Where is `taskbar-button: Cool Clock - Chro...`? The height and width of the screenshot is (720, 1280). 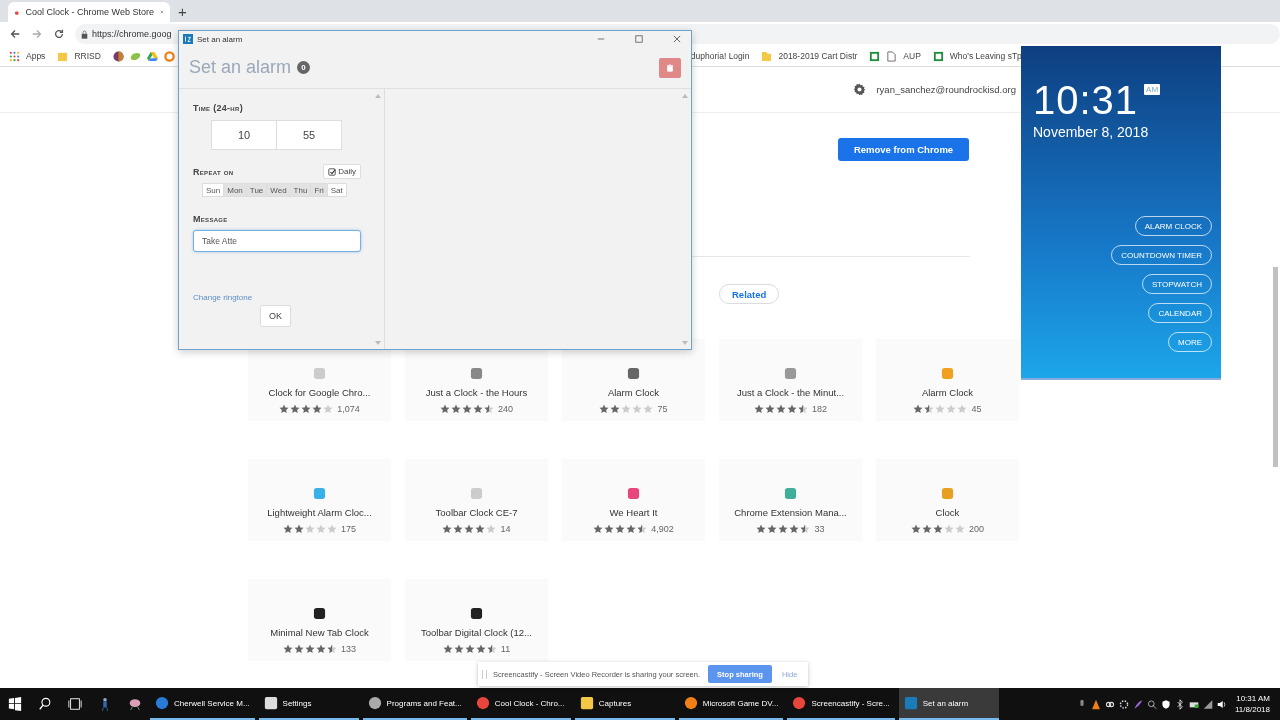 taskbar-button: Cool Clock - Chro... is located at coordinates (520, 704).